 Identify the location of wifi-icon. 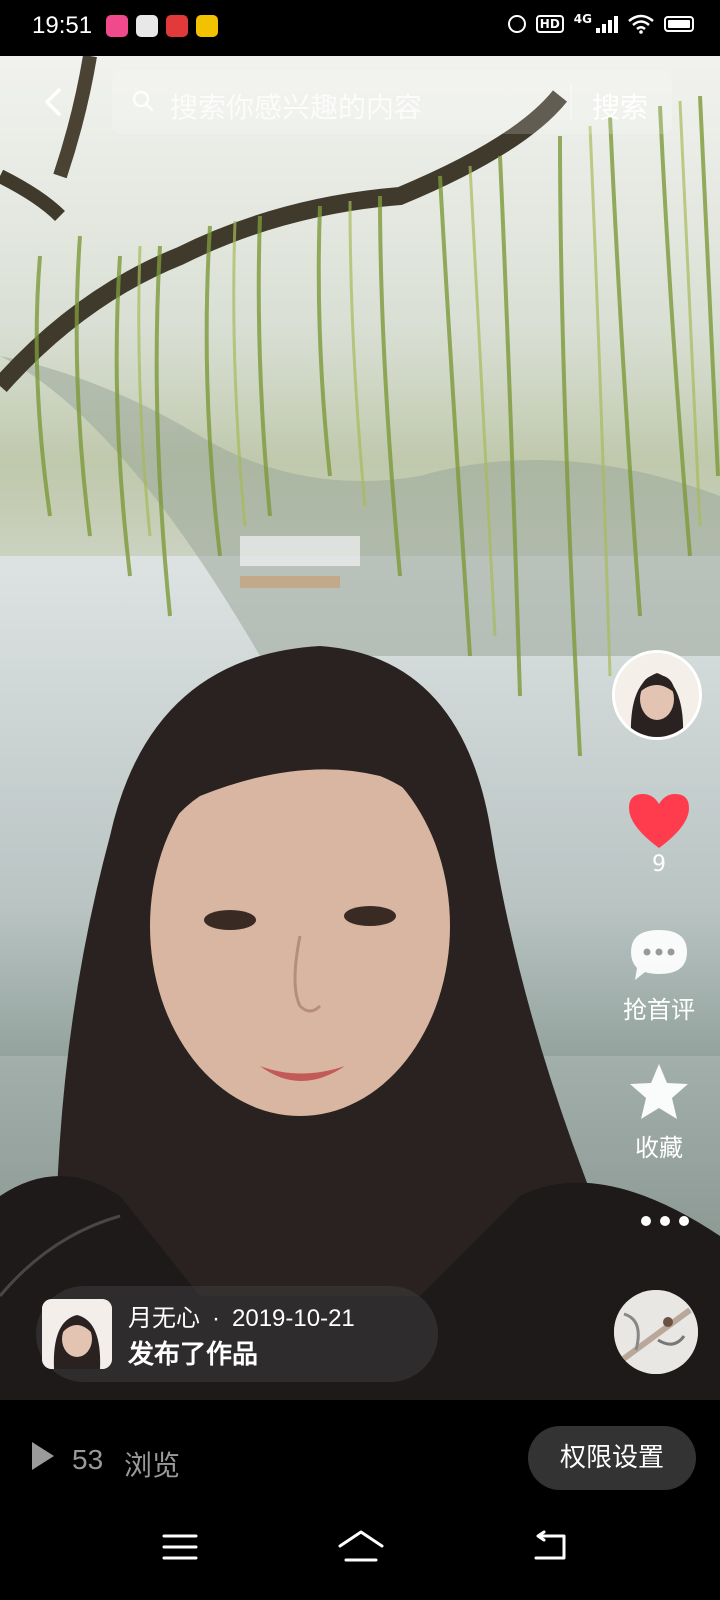
(641, 24).